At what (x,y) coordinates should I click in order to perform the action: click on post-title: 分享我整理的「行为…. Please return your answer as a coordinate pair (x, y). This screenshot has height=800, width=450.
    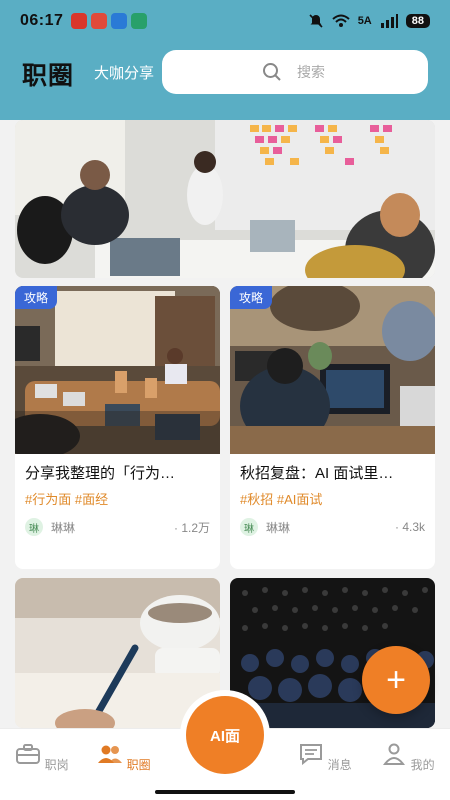
    Looking at the image, I should click on (117, 472).